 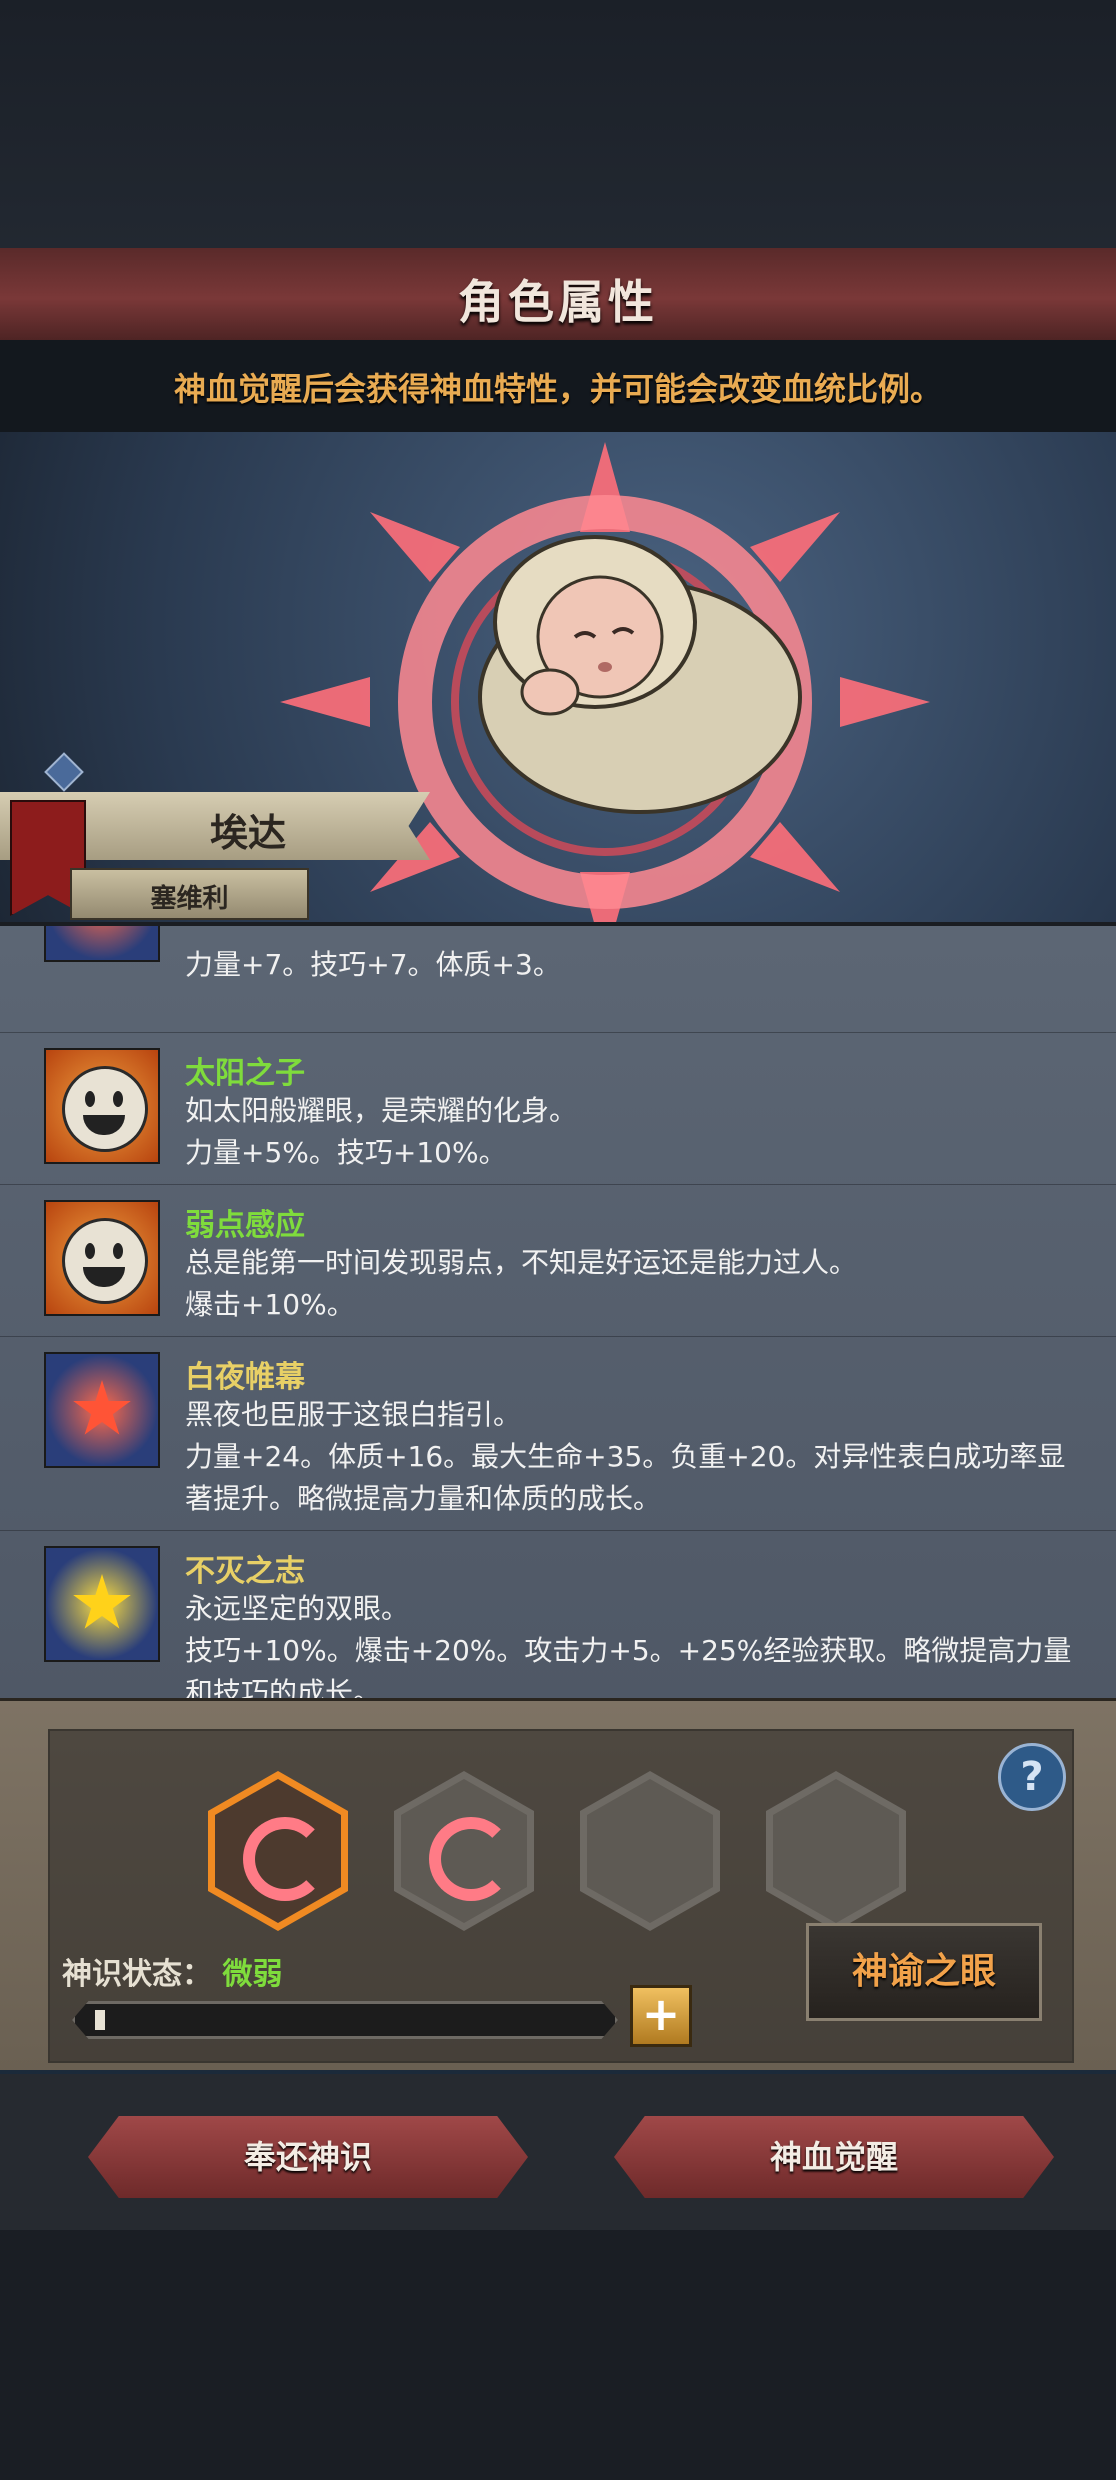 I want to click on action-bar: 奉还神识 神血觉醒, so click(x=558, y=2152).